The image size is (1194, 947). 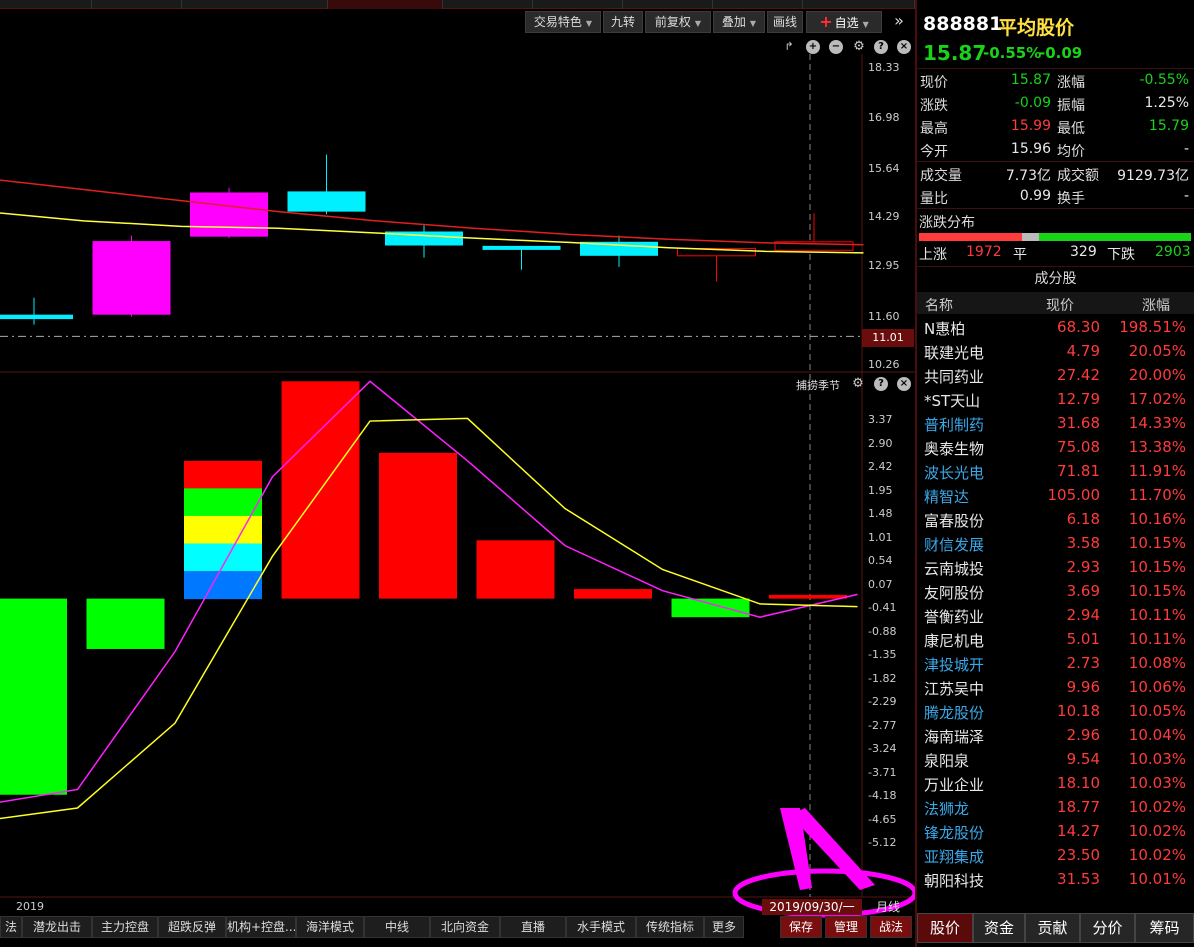 I want to click on header-pct: 涨幅, so click(x=1156, y=305).